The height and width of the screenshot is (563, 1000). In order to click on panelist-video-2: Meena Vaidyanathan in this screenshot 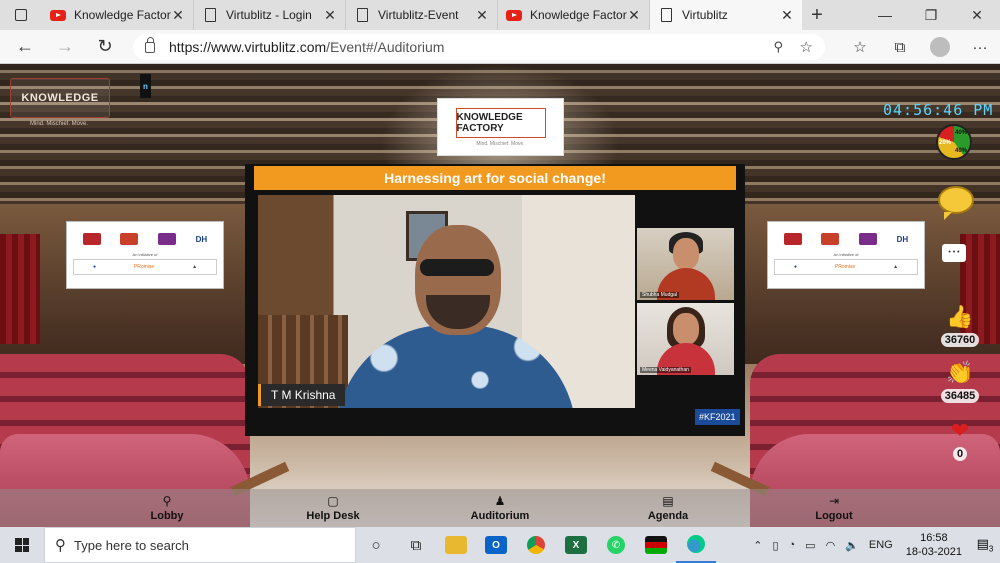, I will do `click(685, 339)`.